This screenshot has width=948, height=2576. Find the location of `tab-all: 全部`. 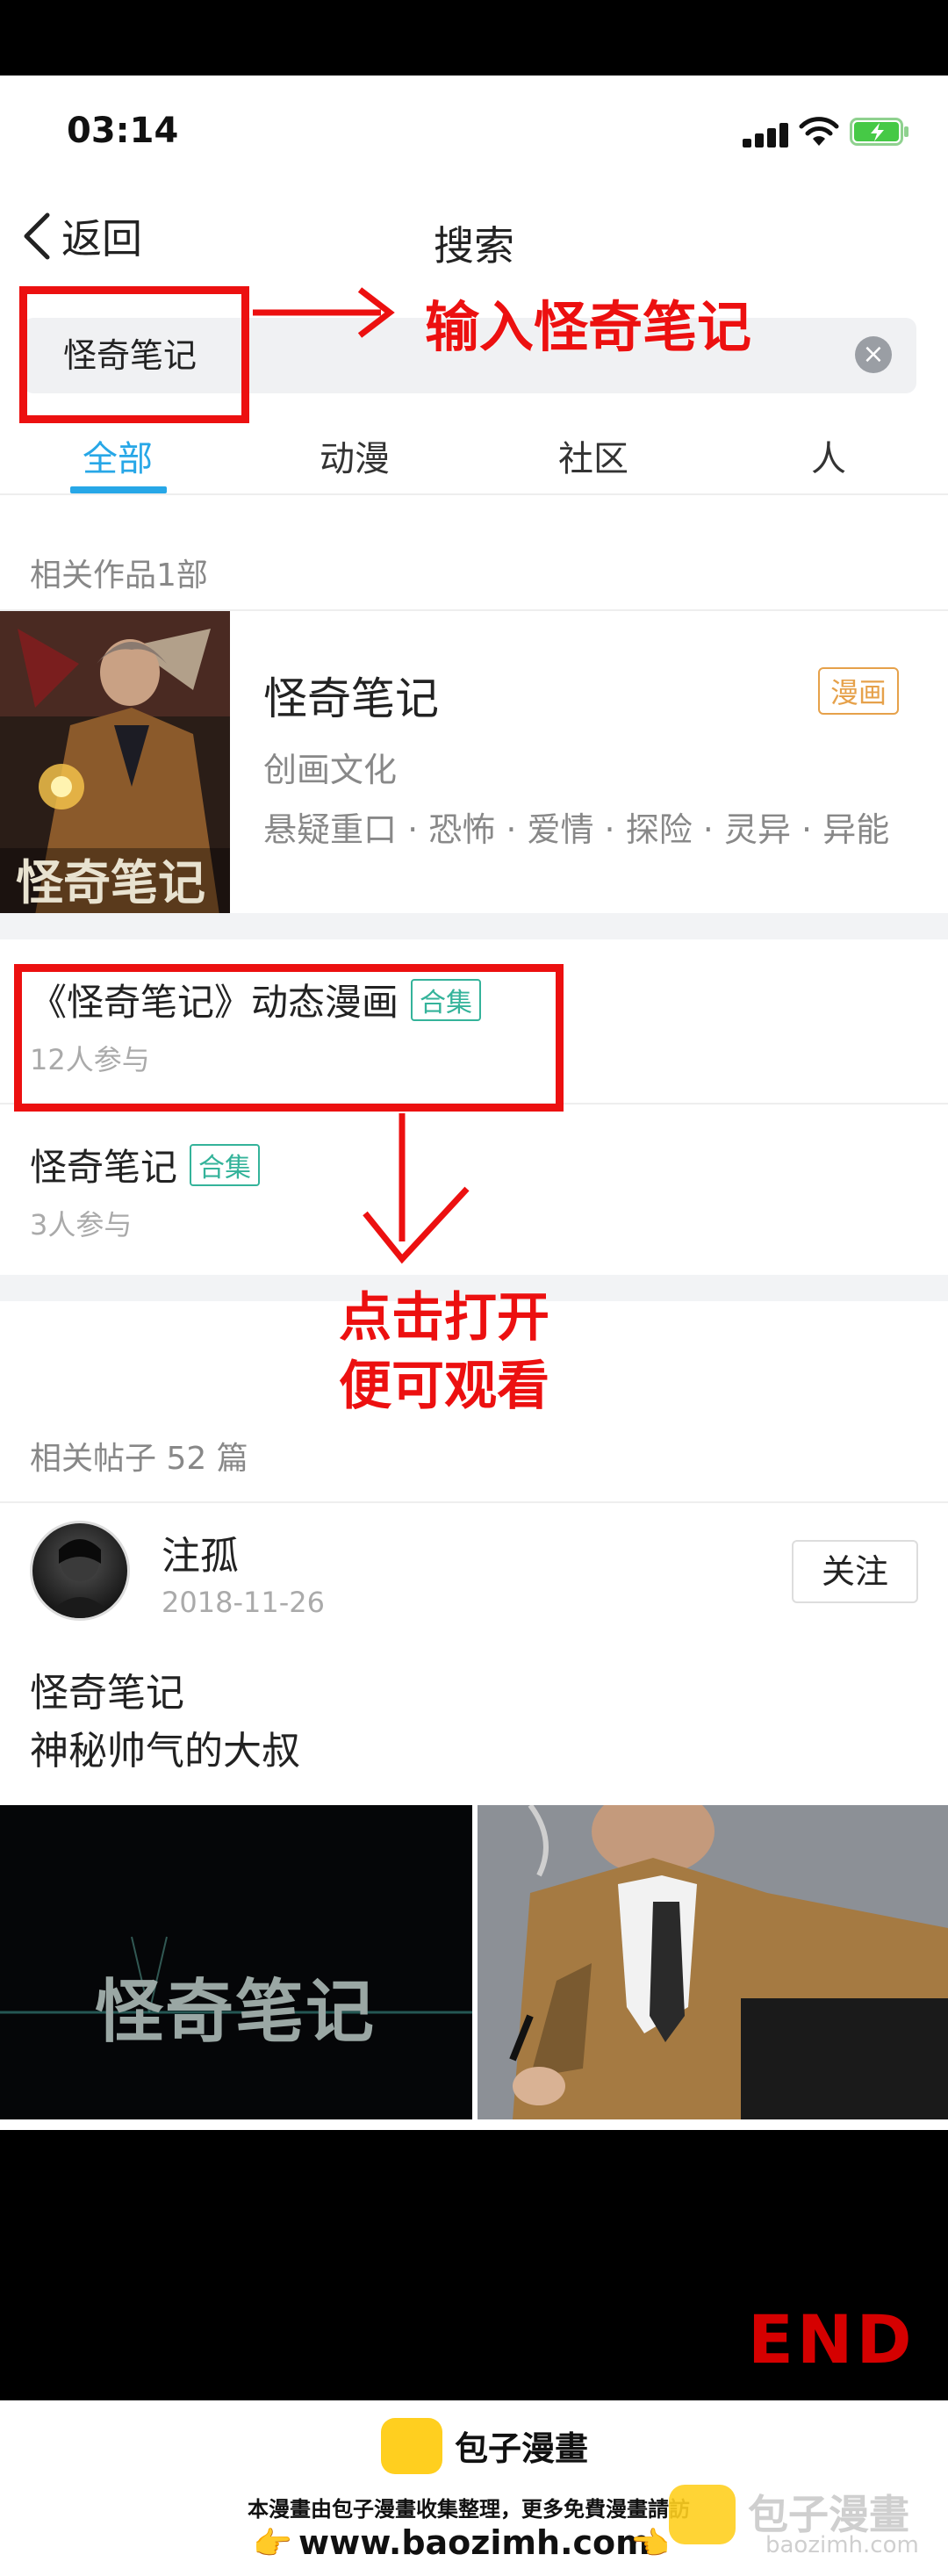

tab-all: 全部 is located at coordinates (118, 455).